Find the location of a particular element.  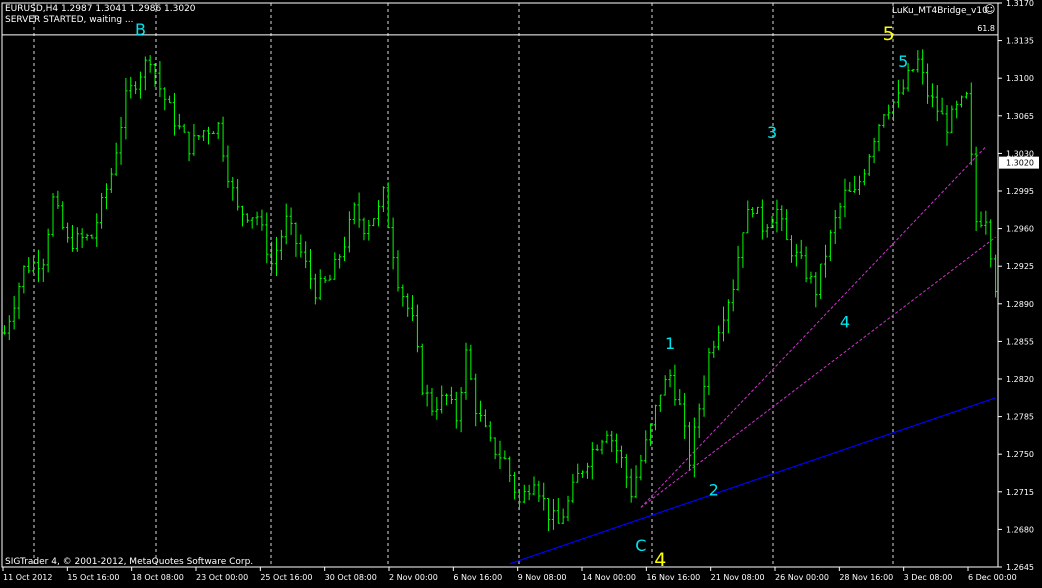

time-tick-label: 30 Oct 08:00 is located at coordinates (351, 577).